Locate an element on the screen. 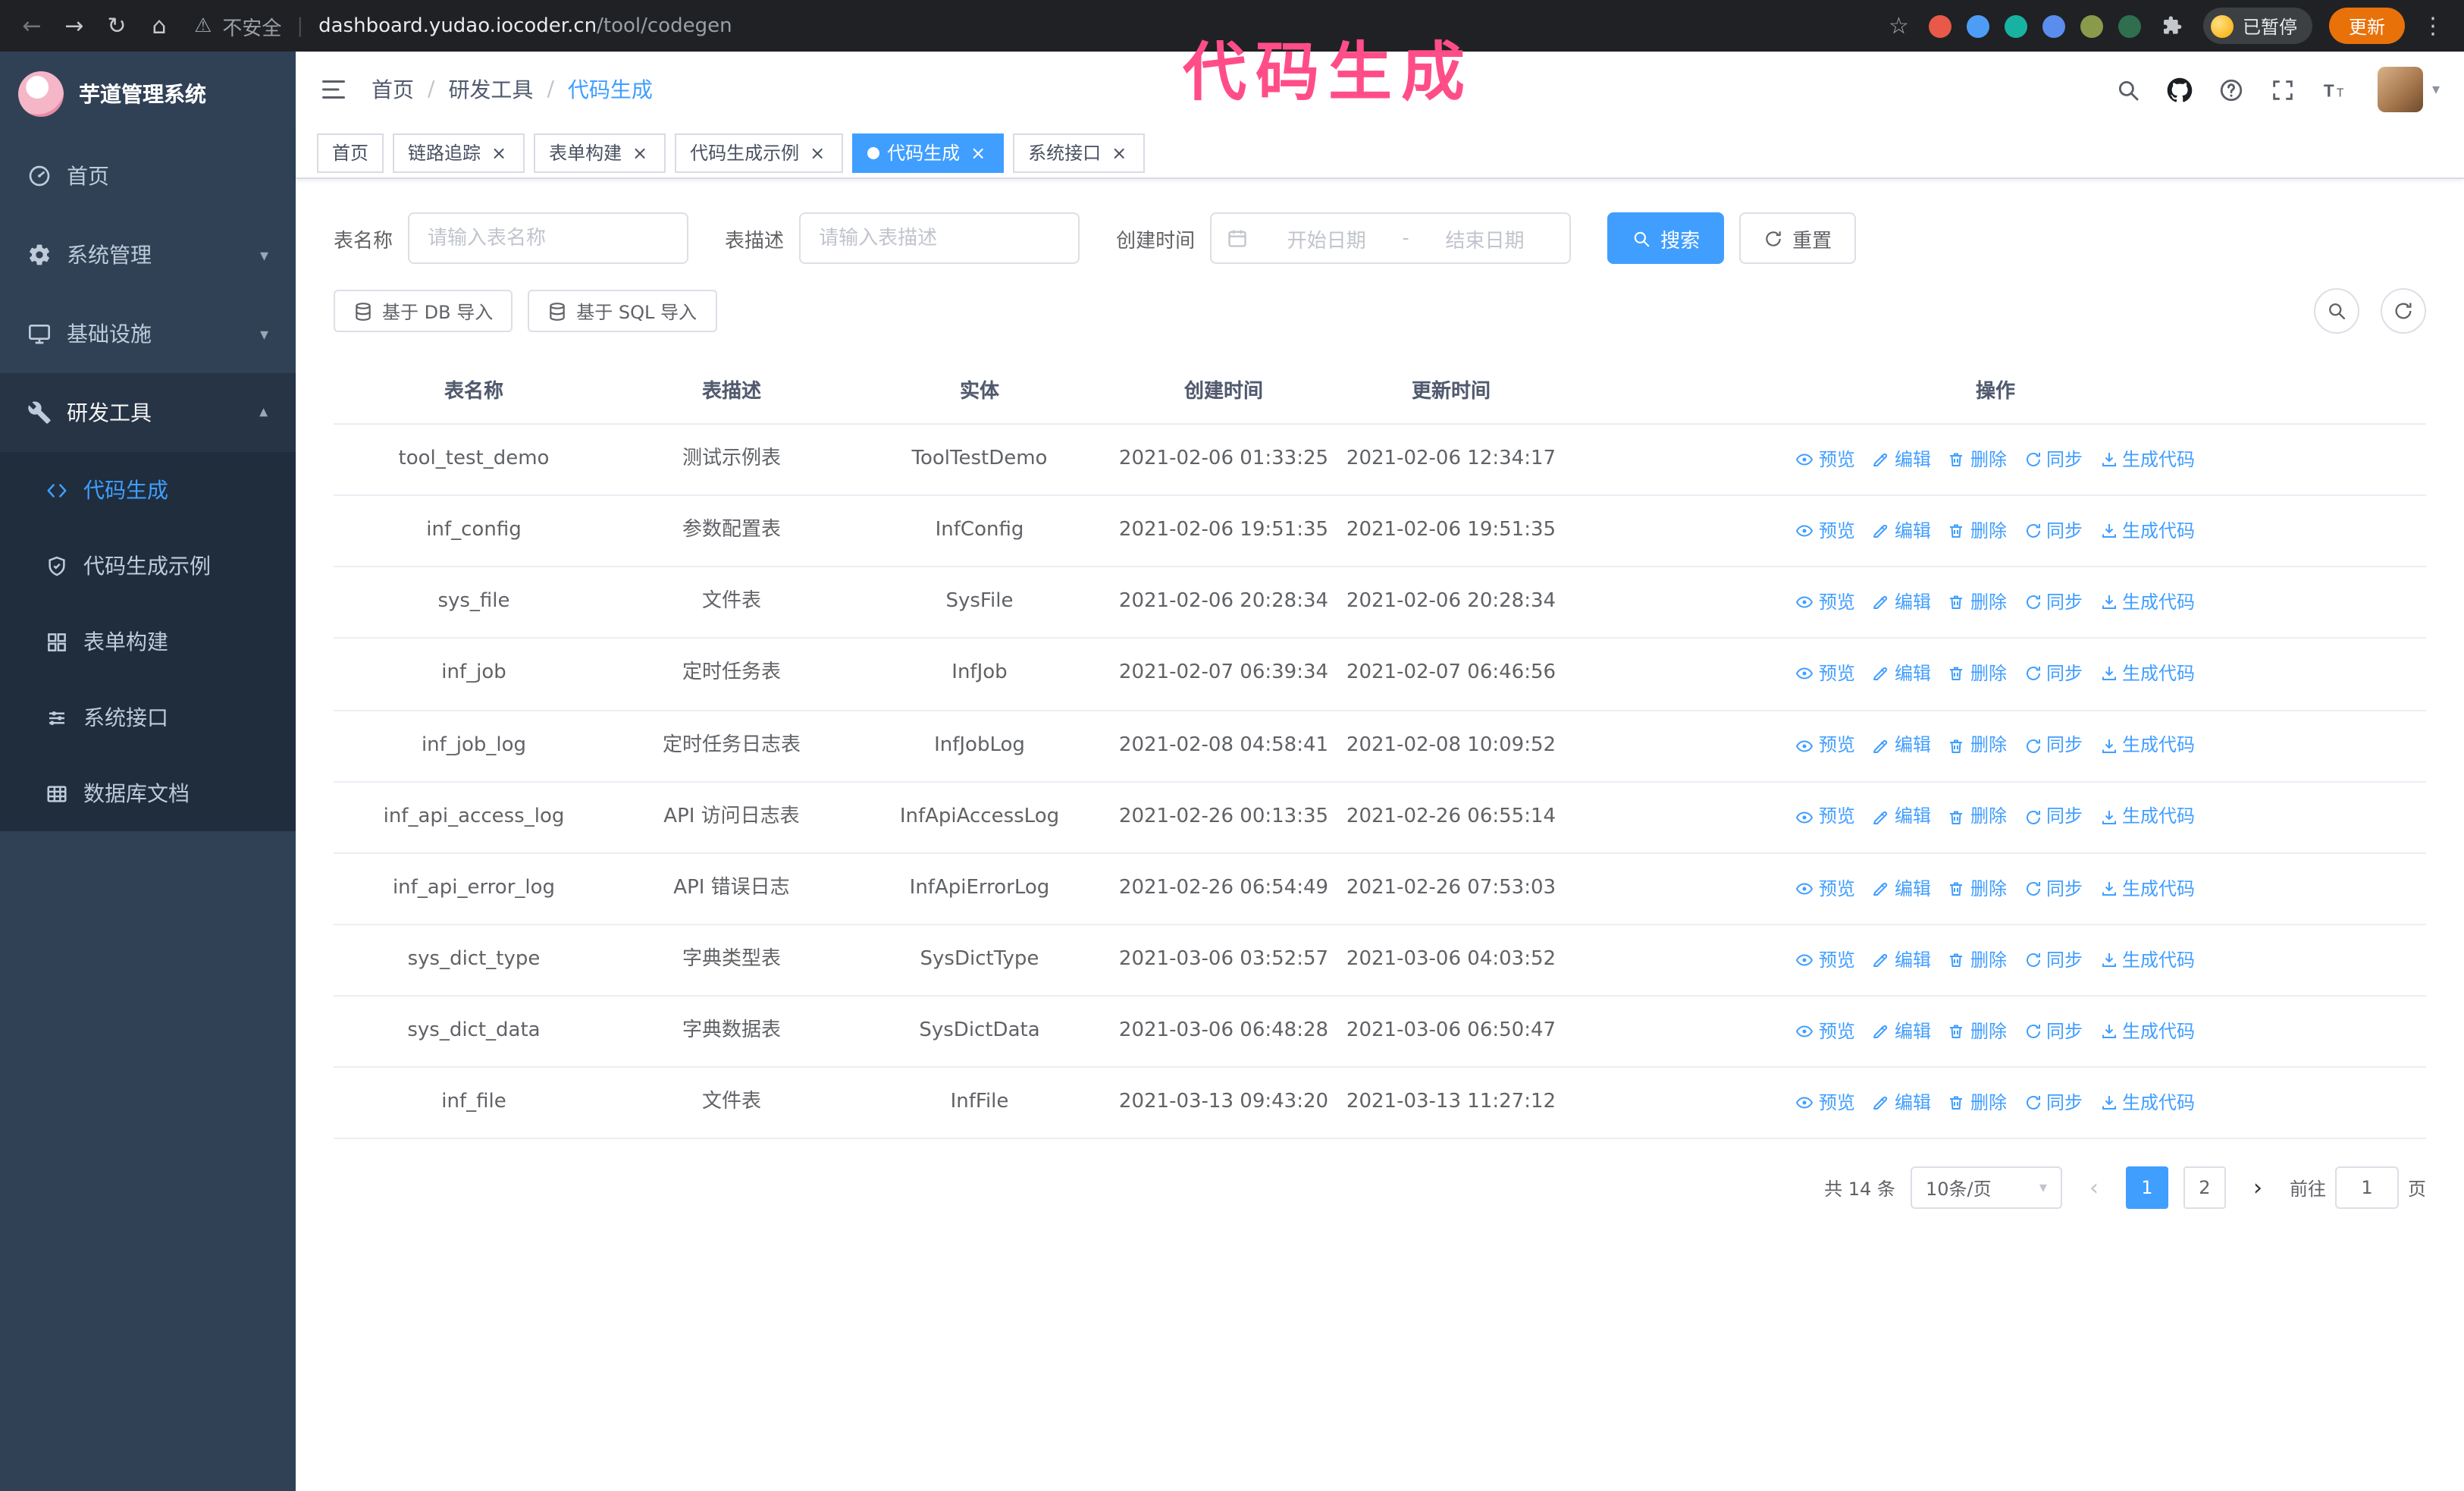 Image resolution: width=2464 pixels, height=1491 pixels. tab-system-api: 系统接口 × is located at coordinates (1079, 152).